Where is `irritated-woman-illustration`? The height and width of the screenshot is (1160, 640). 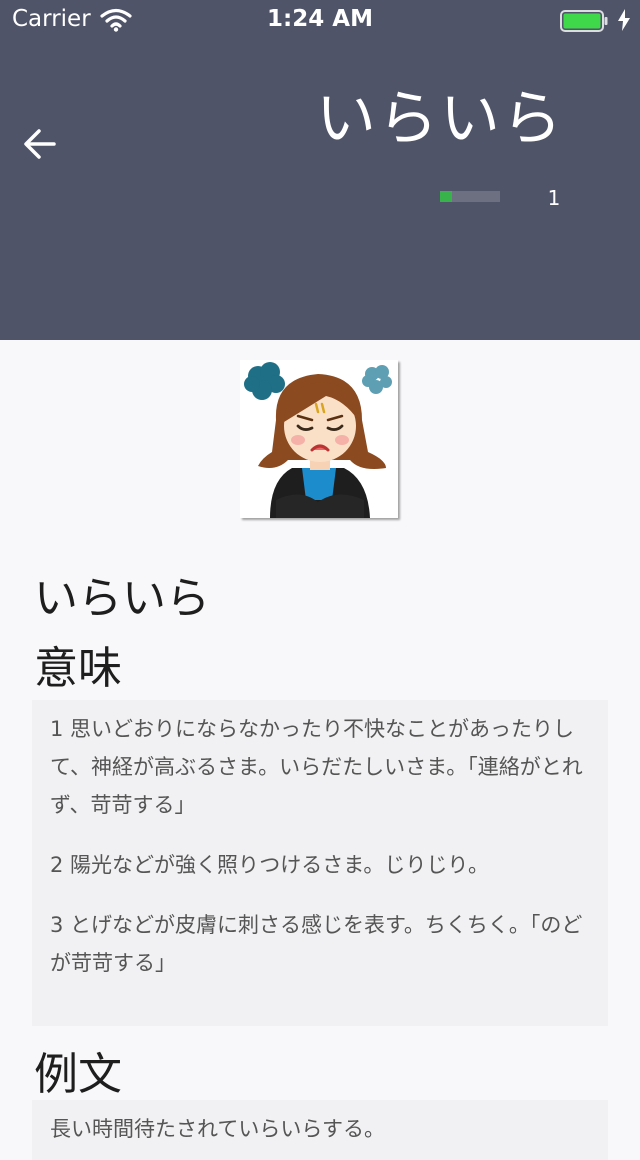 irritated-woman-illustration is located at coordinates (319, 439).